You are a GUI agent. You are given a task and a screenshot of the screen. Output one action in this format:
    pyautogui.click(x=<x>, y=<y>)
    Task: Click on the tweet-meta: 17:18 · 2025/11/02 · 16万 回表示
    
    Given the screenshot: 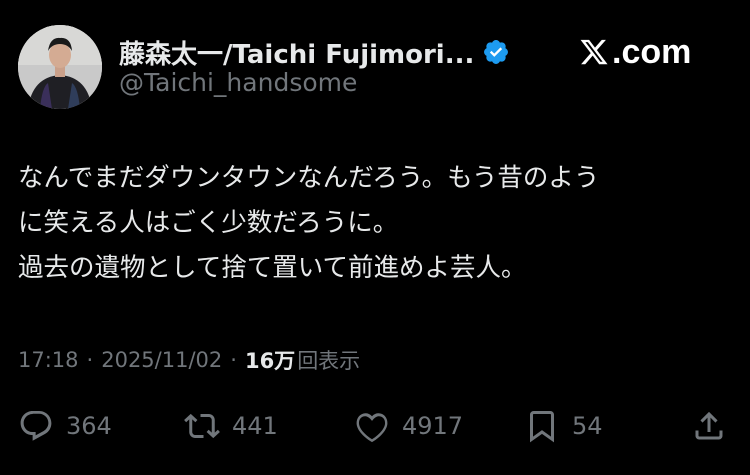 What is the action you would take?
    pyautogui.click(x=189, y=360)
    